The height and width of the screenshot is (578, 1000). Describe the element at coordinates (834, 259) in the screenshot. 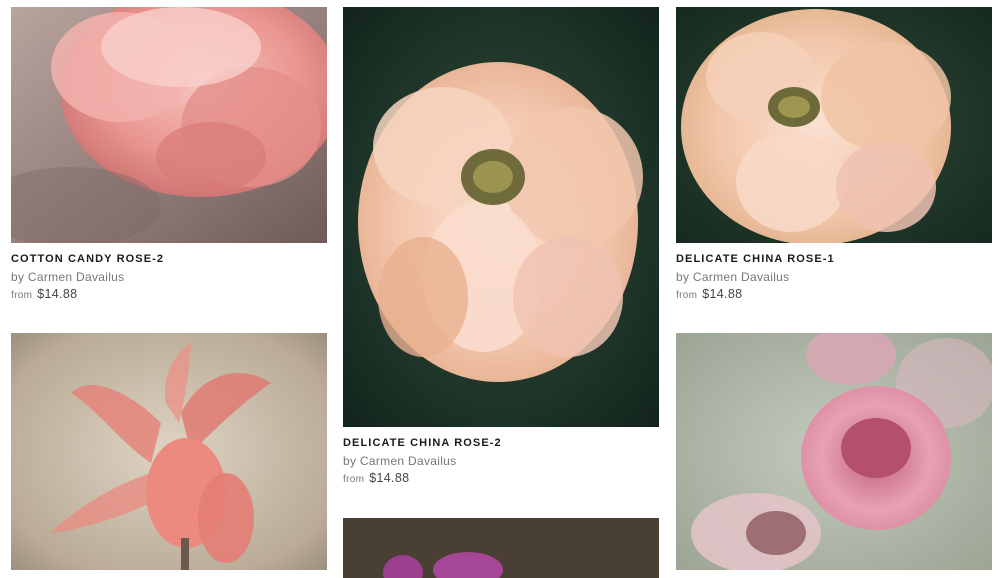

I see `product-title: DELICATE CHINA ROSE-1` at that location.